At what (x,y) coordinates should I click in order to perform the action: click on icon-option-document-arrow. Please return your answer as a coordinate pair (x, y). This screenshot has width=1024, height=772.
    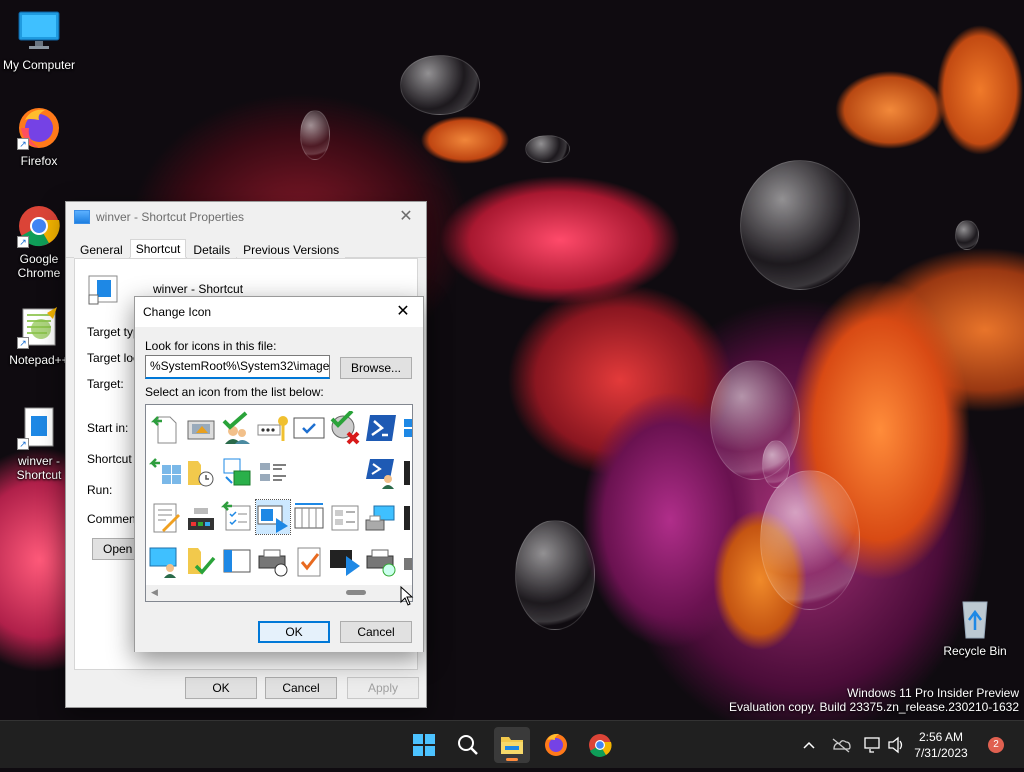
    Looking at the image, I should click on (165, 428).